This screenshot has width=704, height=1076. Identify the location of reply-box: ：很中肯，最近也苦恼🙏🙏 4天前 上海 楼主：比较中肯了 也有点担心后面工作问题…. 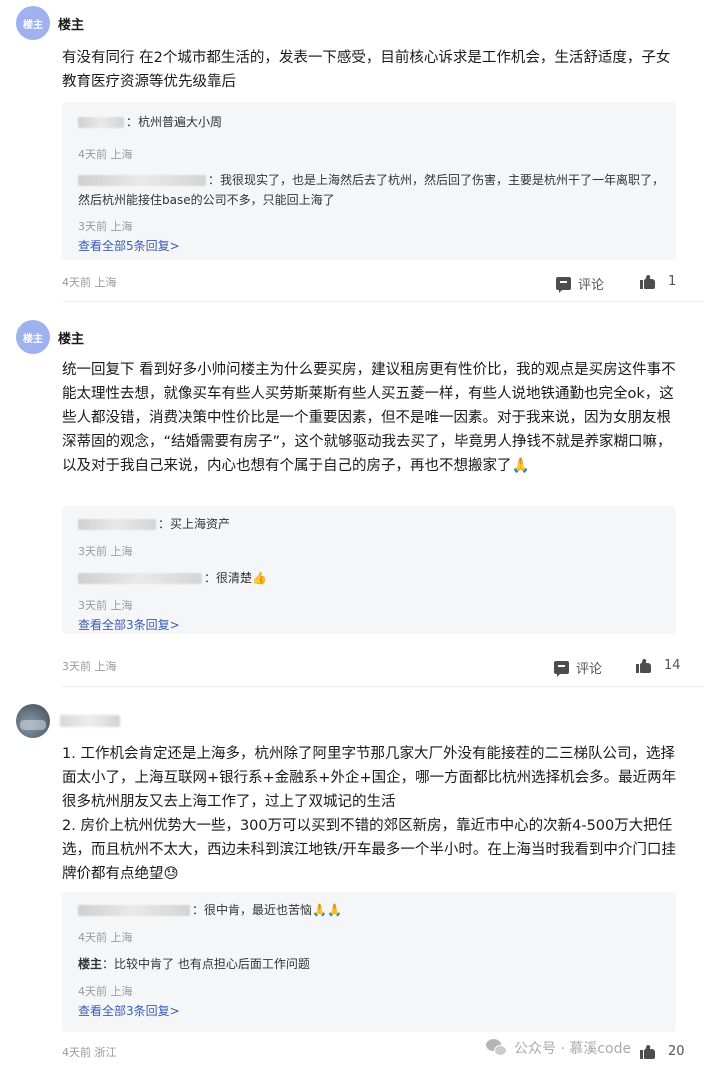
(369, 962).